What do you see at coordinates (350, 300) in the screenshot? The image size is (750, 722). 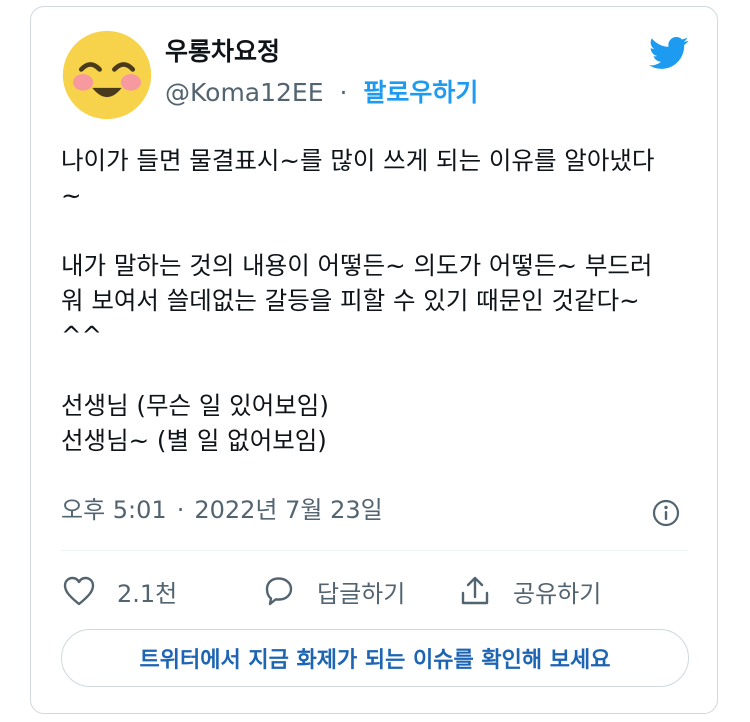 I see `body-line: 워 보여서 쓸데없는 갈등을 피할 수 있기 때문인 것같다~` at bounding box center [350, 300].